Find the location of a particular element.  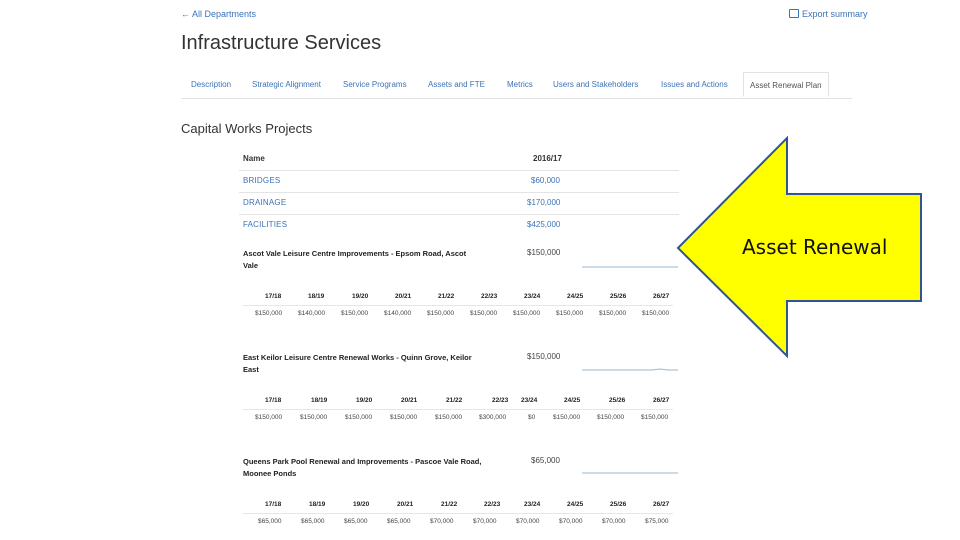

callout-label: Asset Renewal is located at coordinates (815, 247).